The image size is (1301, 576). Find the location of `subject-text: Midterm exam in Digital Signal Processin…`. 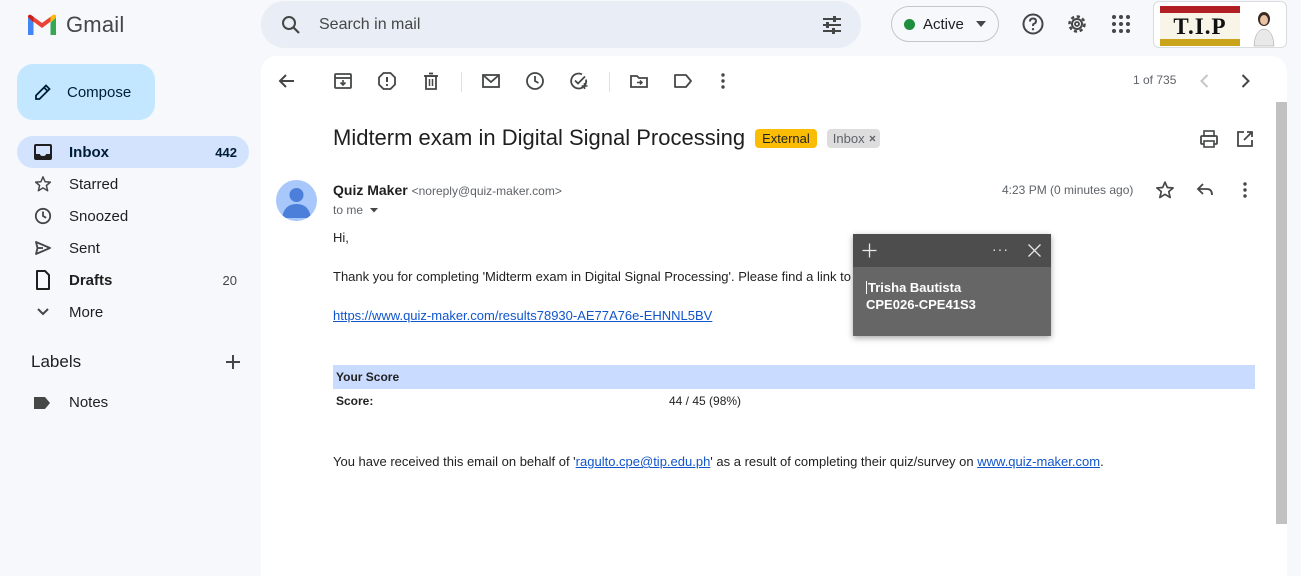

subject-text: Midterm exam in Digital Signal Processin… is located at coordinates (539, 137).